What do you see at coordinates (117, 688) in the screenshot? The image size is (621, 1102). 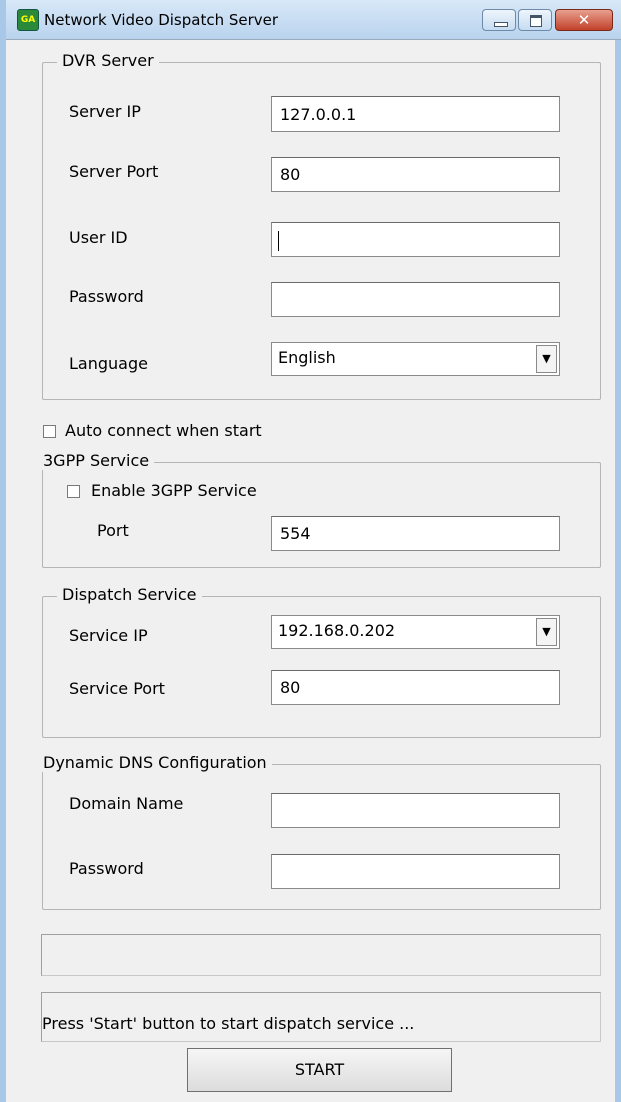 I see `service-port-label: Service Port` at bounding box center [117, 688].